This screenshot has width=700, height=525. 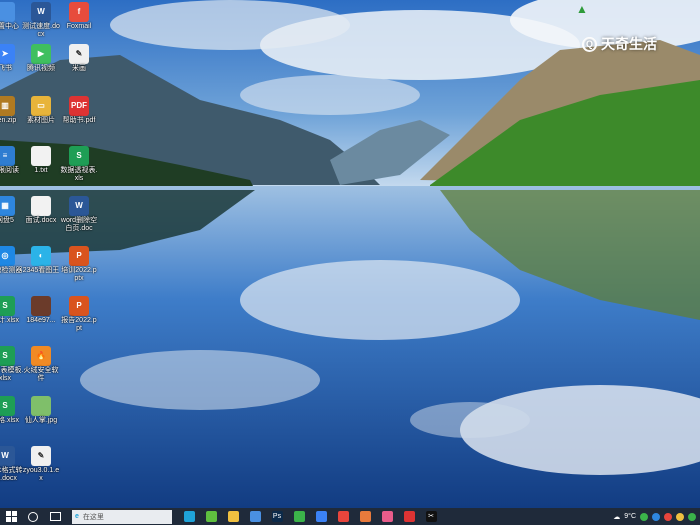 I want to click on desktop-icon-label: 2345看图王, so click(x=41, y=270).